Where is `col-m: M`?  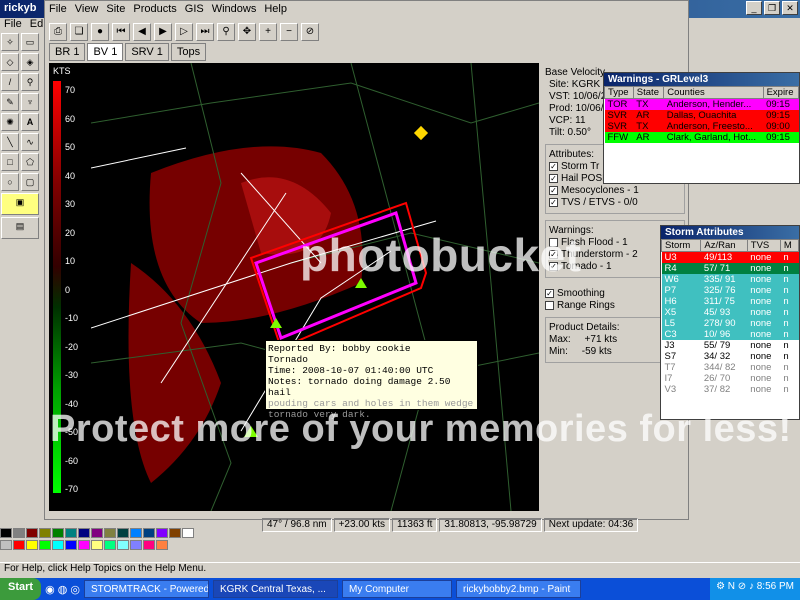 col-m: M is located at coordinates (789, 245).